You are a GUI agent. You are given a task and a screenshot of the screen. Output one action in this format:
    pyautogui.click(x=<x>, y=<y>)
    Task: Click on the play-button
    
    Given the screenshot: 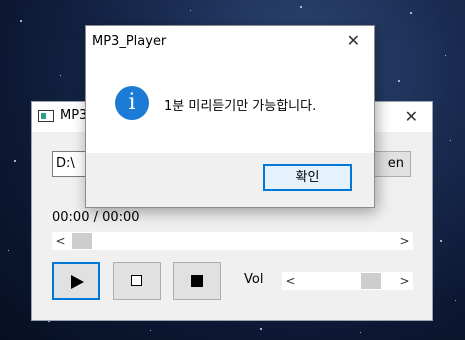 What is the action you would take?
    pyautogui.click(x=76, y=281)
    